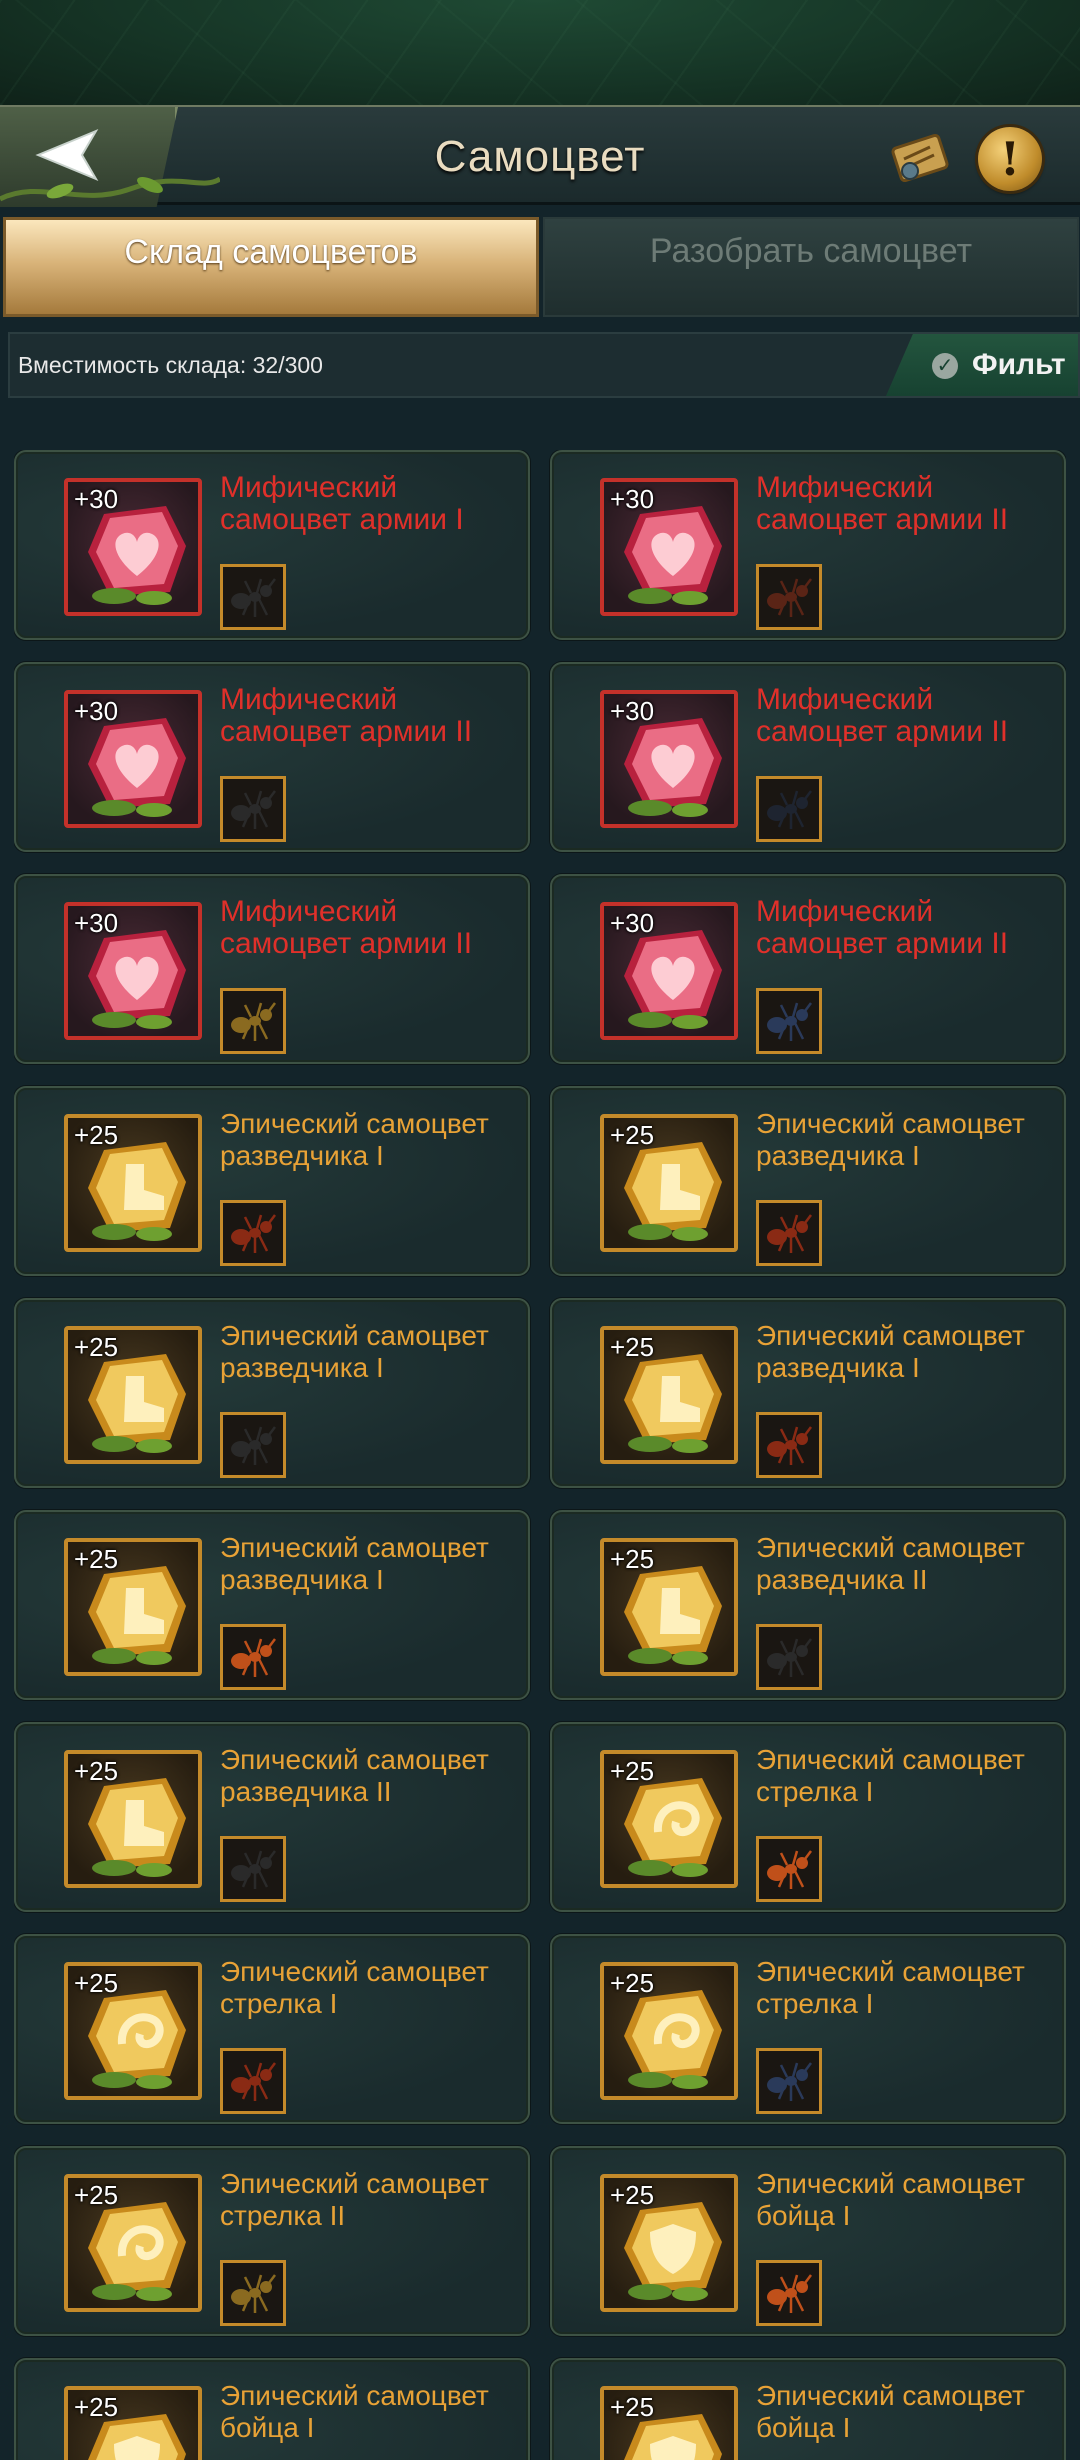 The width and height of the screenshot is (1080, 2460). I want to click on check-icon: ✓, so click(945, 366).